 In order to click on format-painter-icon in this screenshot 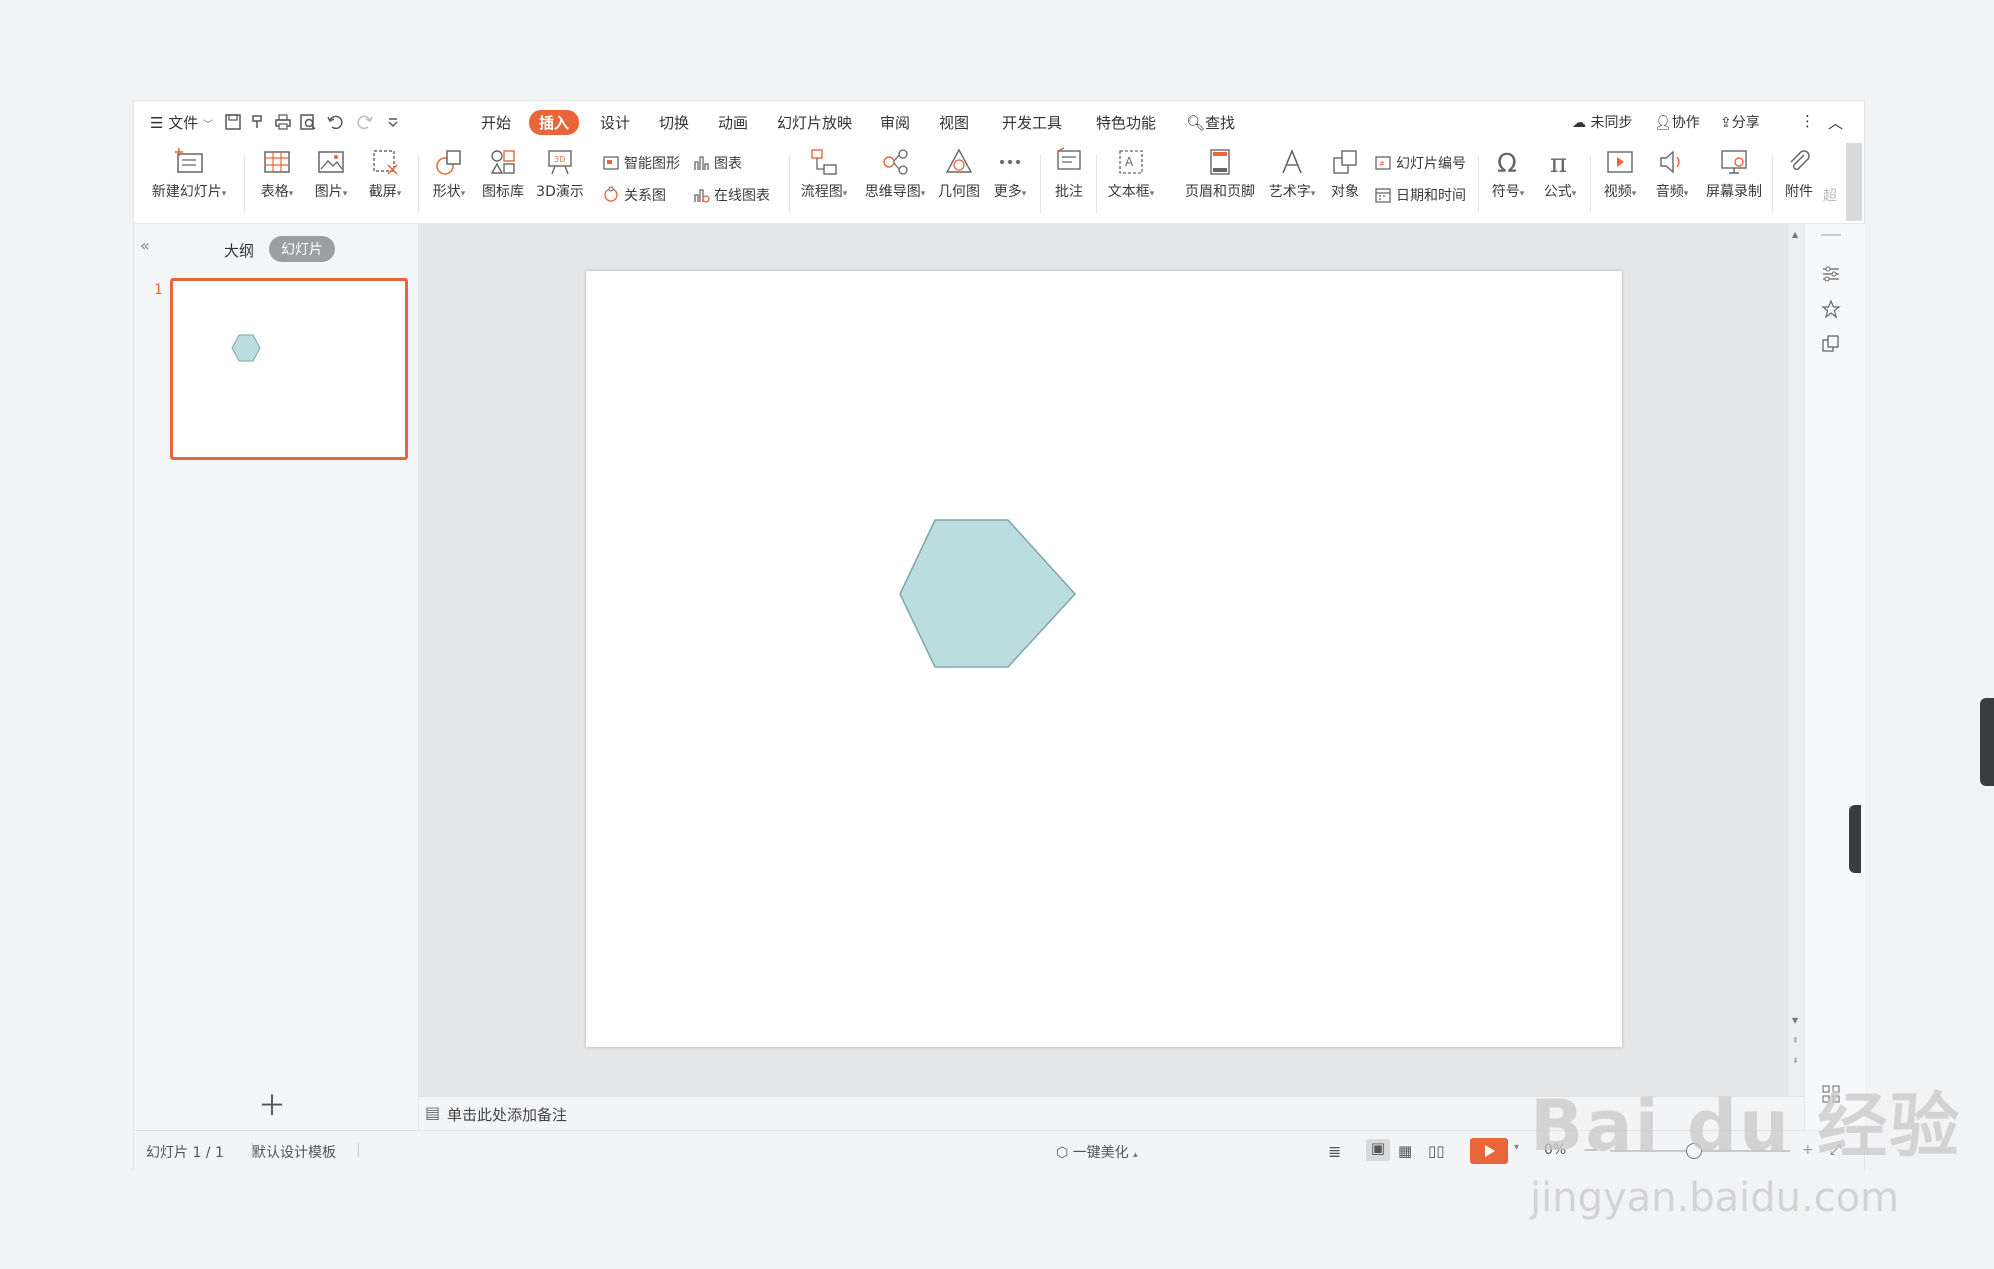, I will do `click(258, 122)`.